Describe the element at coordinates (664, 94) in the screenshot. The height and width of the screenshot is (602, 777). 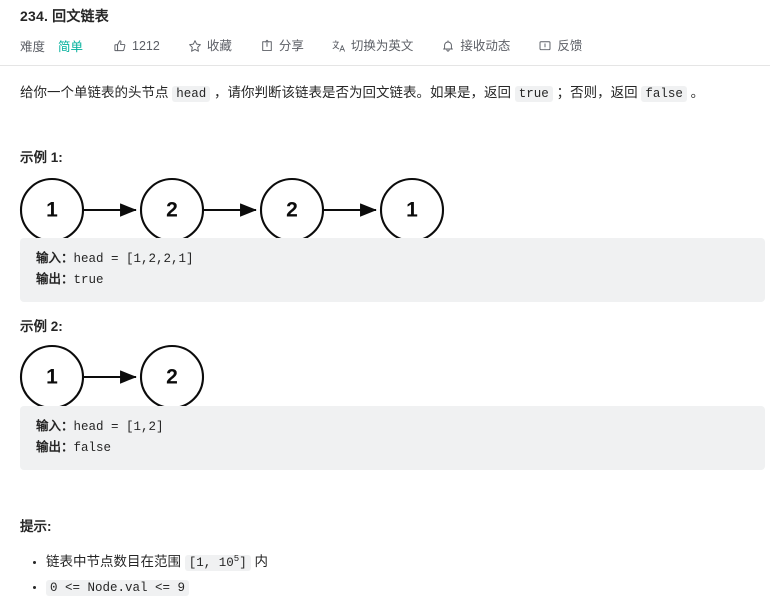
I see `desc-code-false: false` at that location.